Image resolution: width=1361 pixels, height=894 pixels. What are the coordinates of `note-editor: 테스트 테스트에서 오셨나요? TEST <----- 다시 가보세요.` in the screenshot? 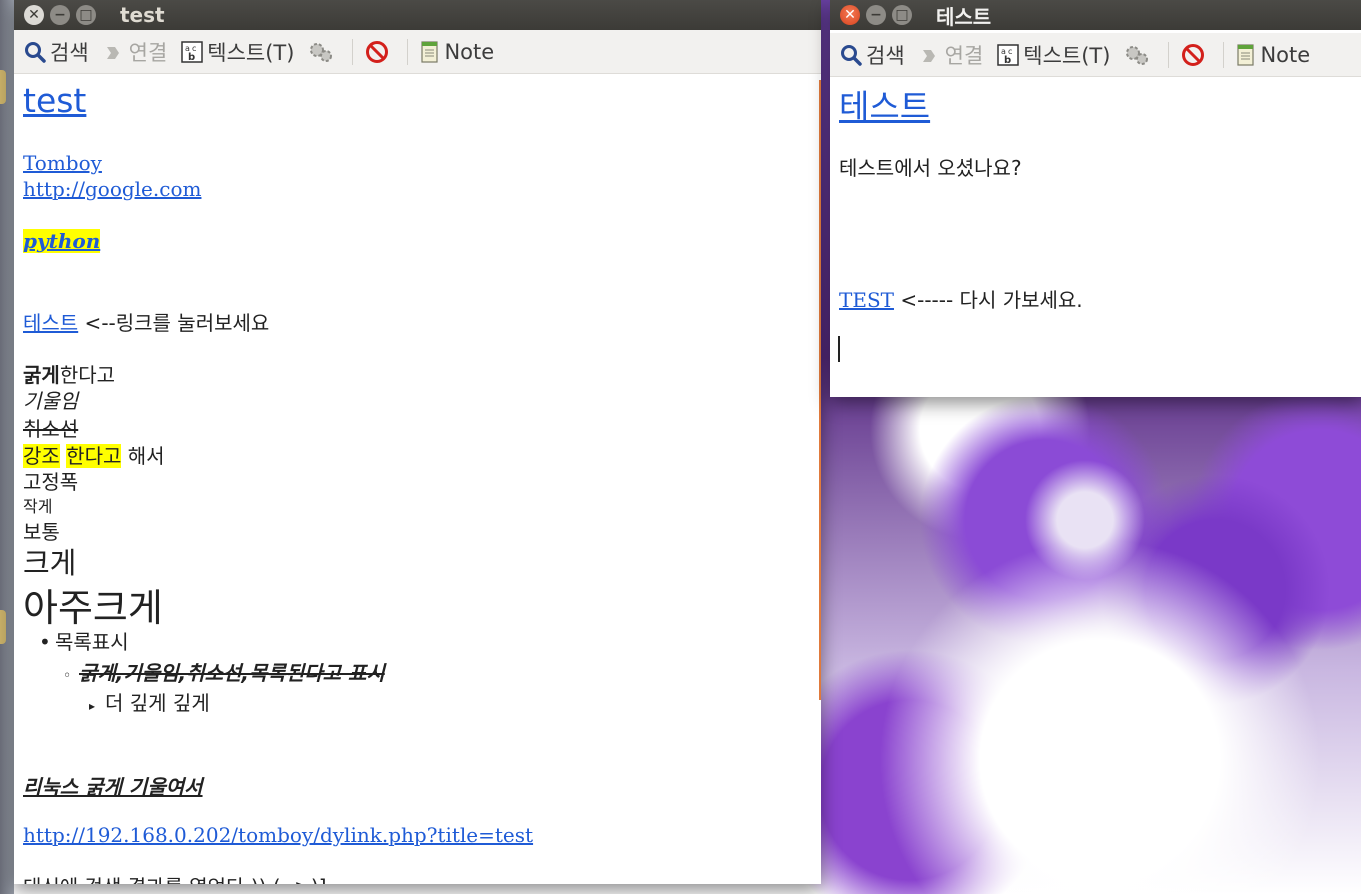 It's located at (1095, 237).